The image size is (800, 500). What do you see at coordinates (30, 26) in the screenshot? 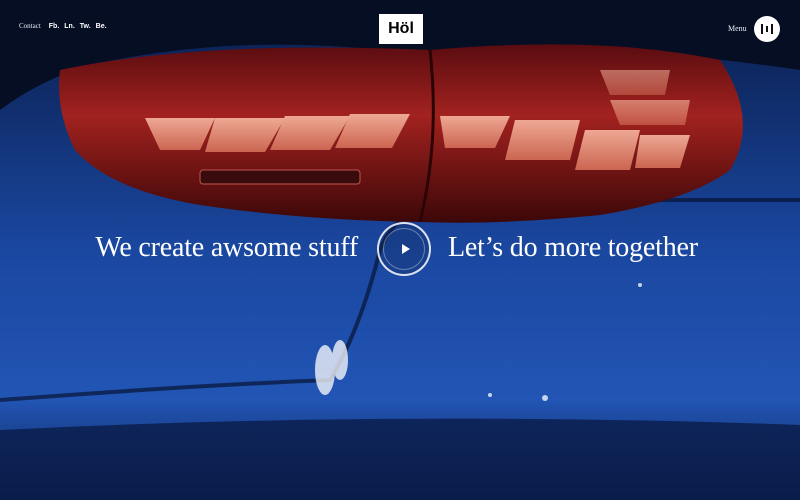
I see `contact-link: Contact` at bounding box center [30, 26].